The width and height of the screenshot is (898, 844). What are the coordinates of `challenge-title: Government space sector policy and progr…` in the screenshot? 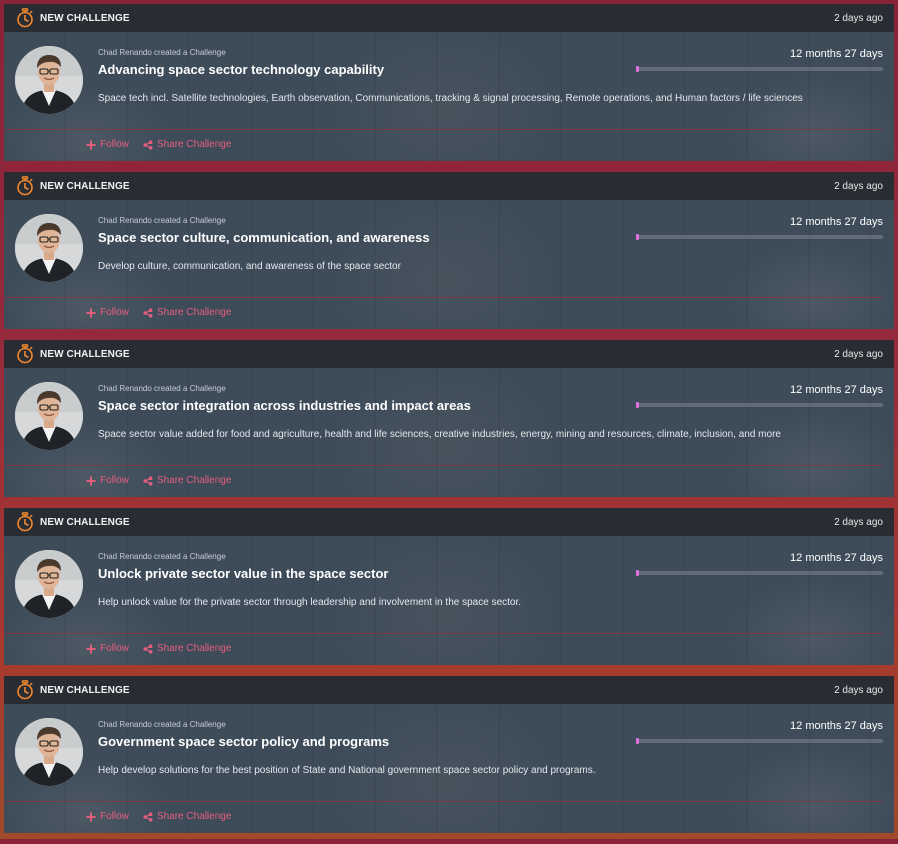 It's located at (243, 741).